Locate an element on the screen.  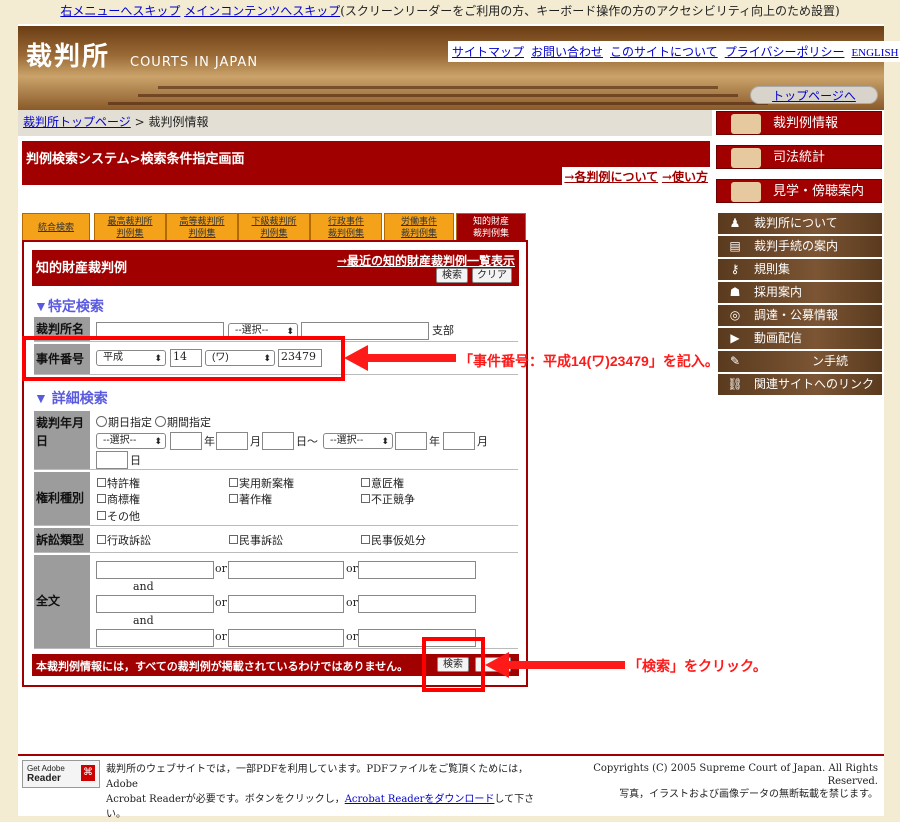
fulltext-input-3a is located at coordinates (155, 638).